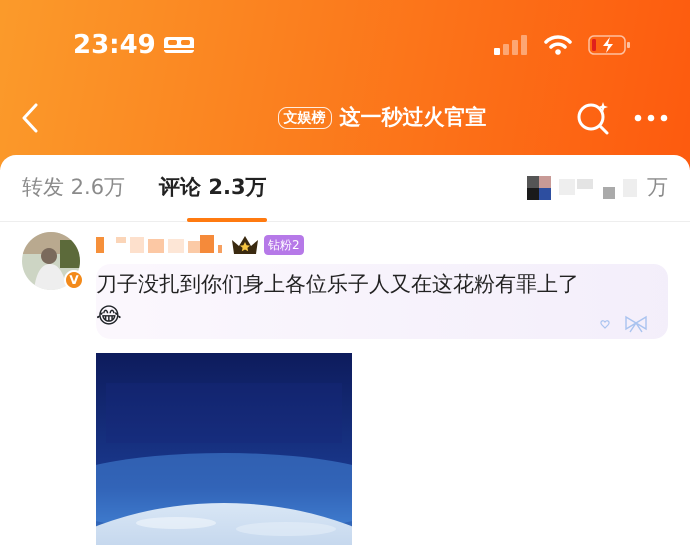 This screenshot has width=690, height=560. I want to click on tab: 转发 2.6万, so click(74, 188).